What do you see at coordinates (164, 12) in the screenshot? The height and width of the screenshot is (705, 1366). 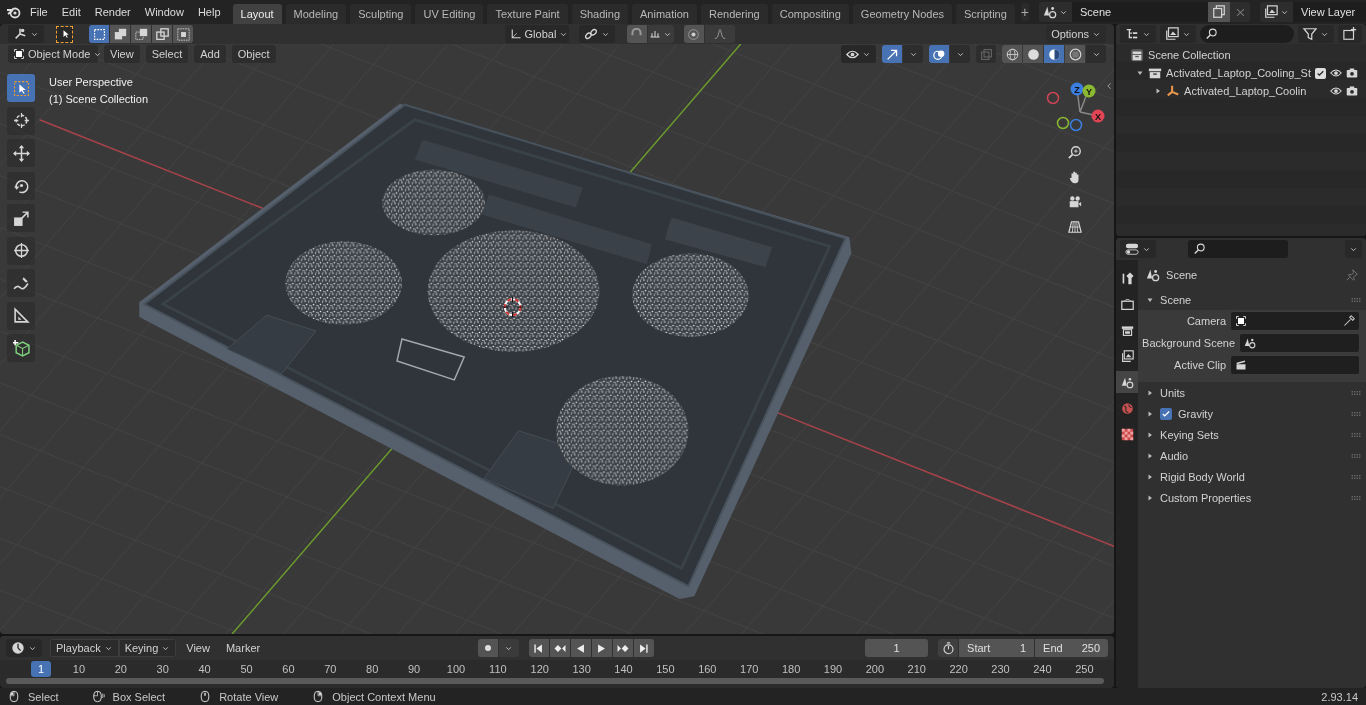 I see `menu-item: Window` at bounding box center [164, 12].